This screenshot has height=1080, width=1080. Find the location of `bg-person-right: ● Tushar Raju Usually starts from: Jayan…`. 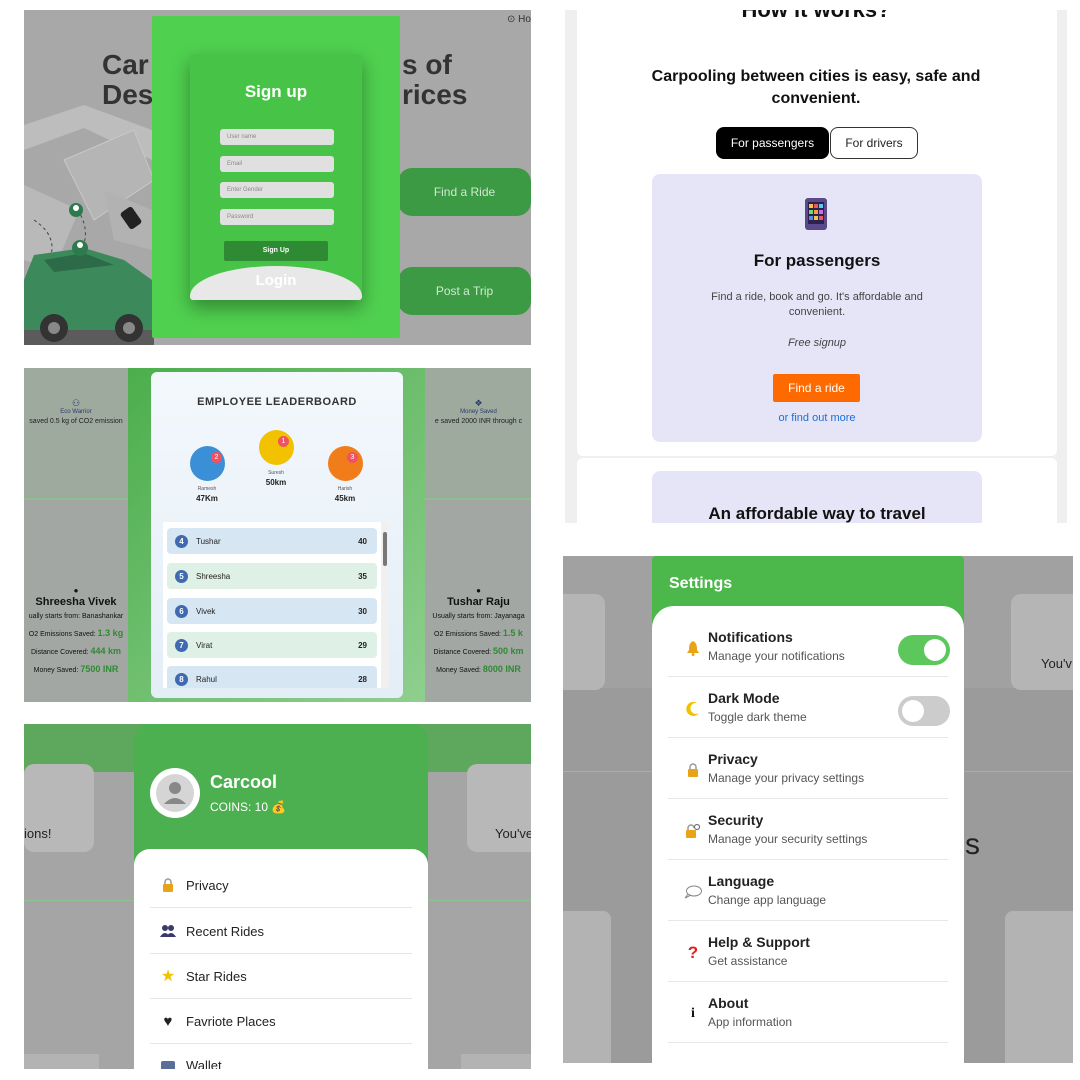

bg-person-right: ● Tushar Raju Usually starts from: Jayan… is located at coordinates (478, 630).